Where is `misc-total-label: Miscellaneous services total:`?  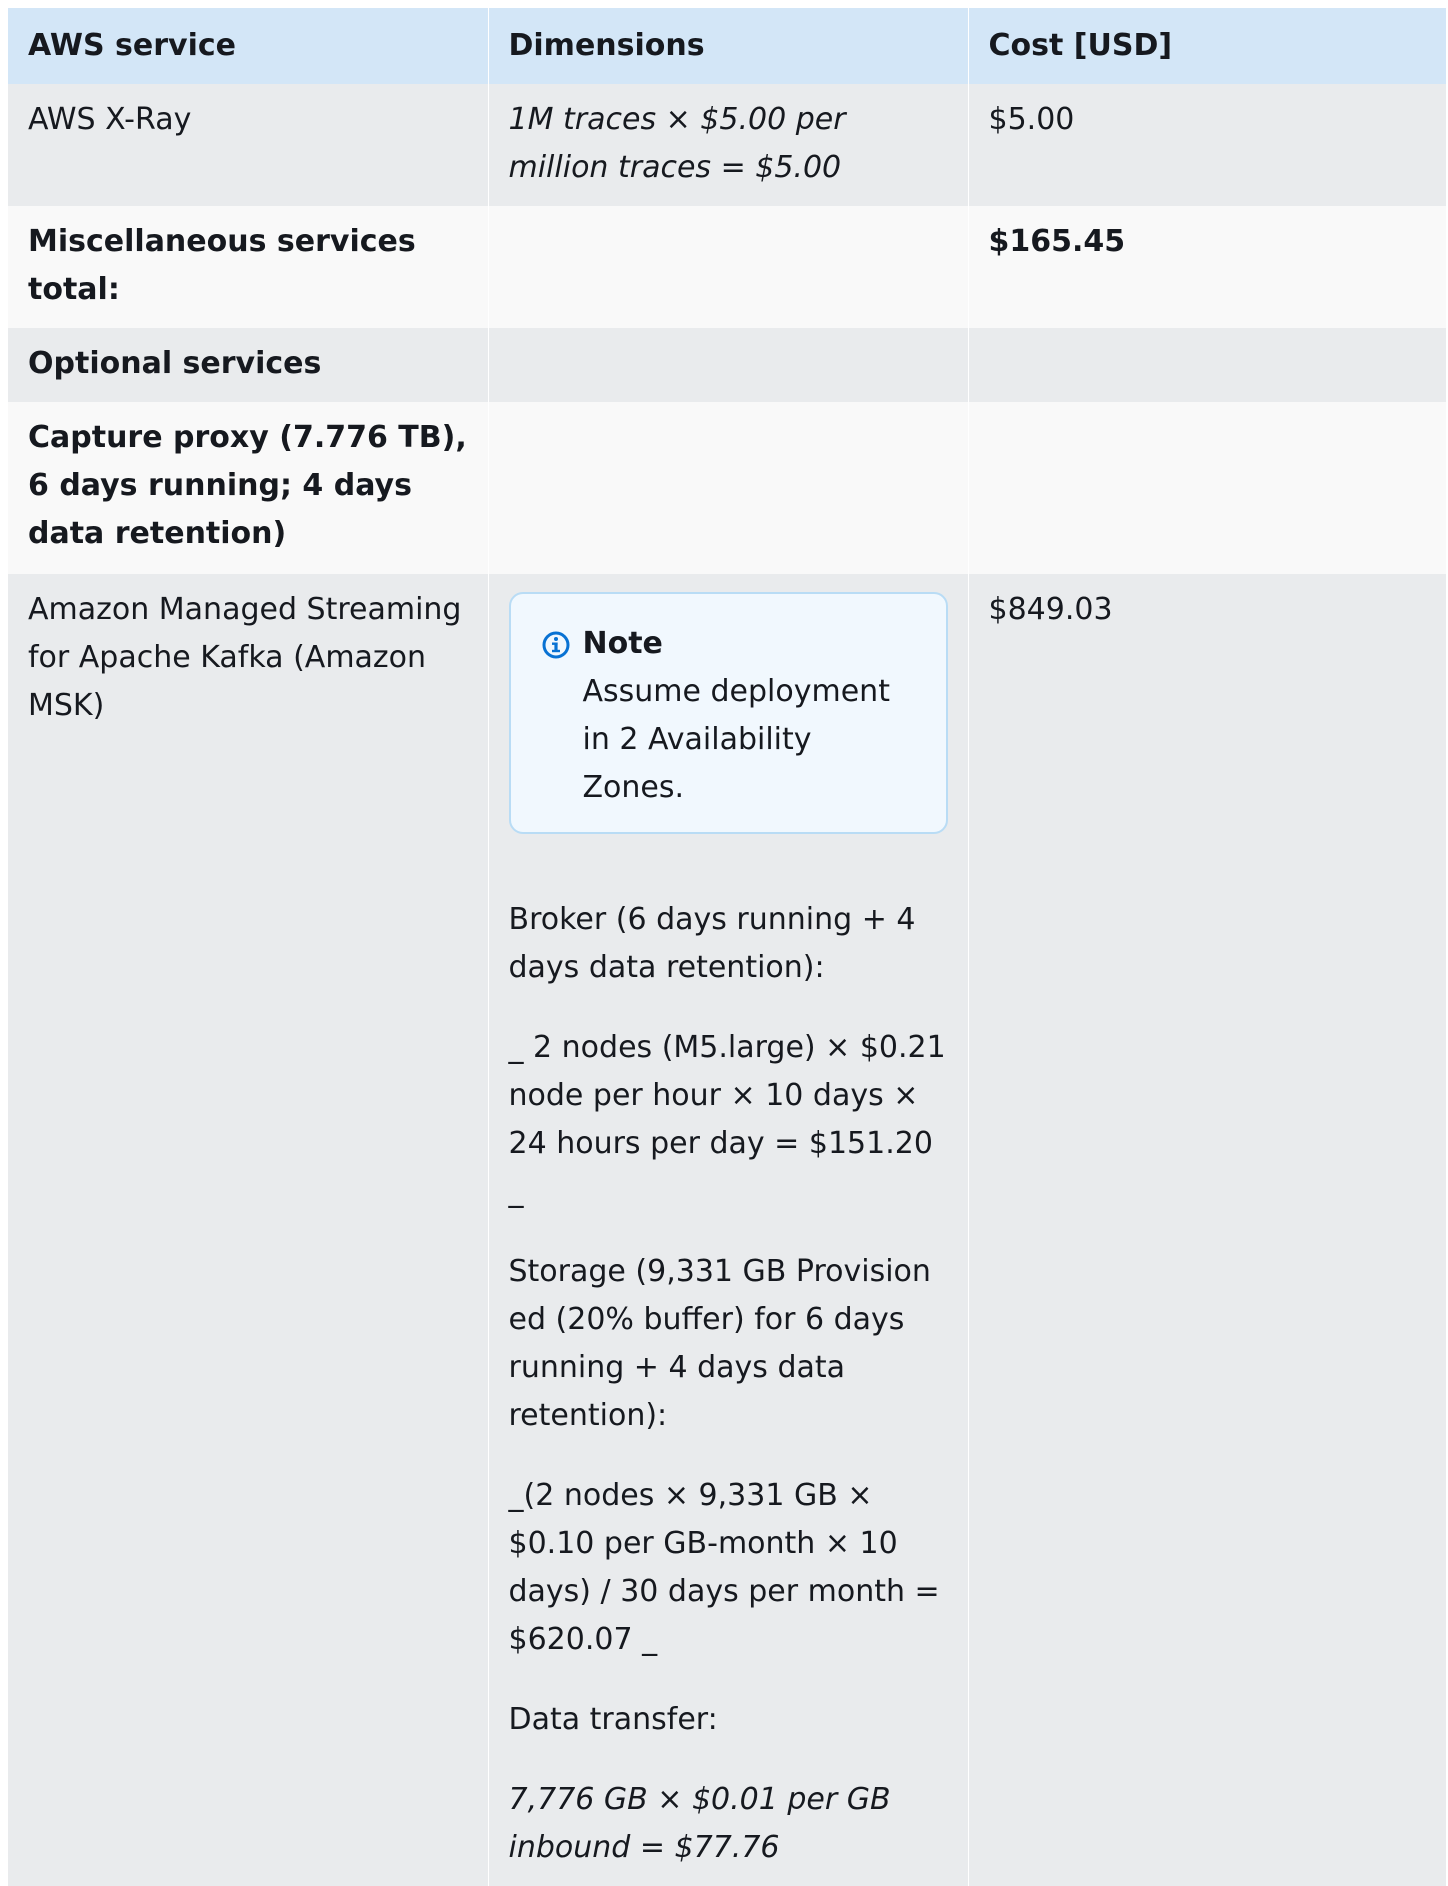 misc-total-label: Miscellaneous services total: is located at coordinates (248, 267).